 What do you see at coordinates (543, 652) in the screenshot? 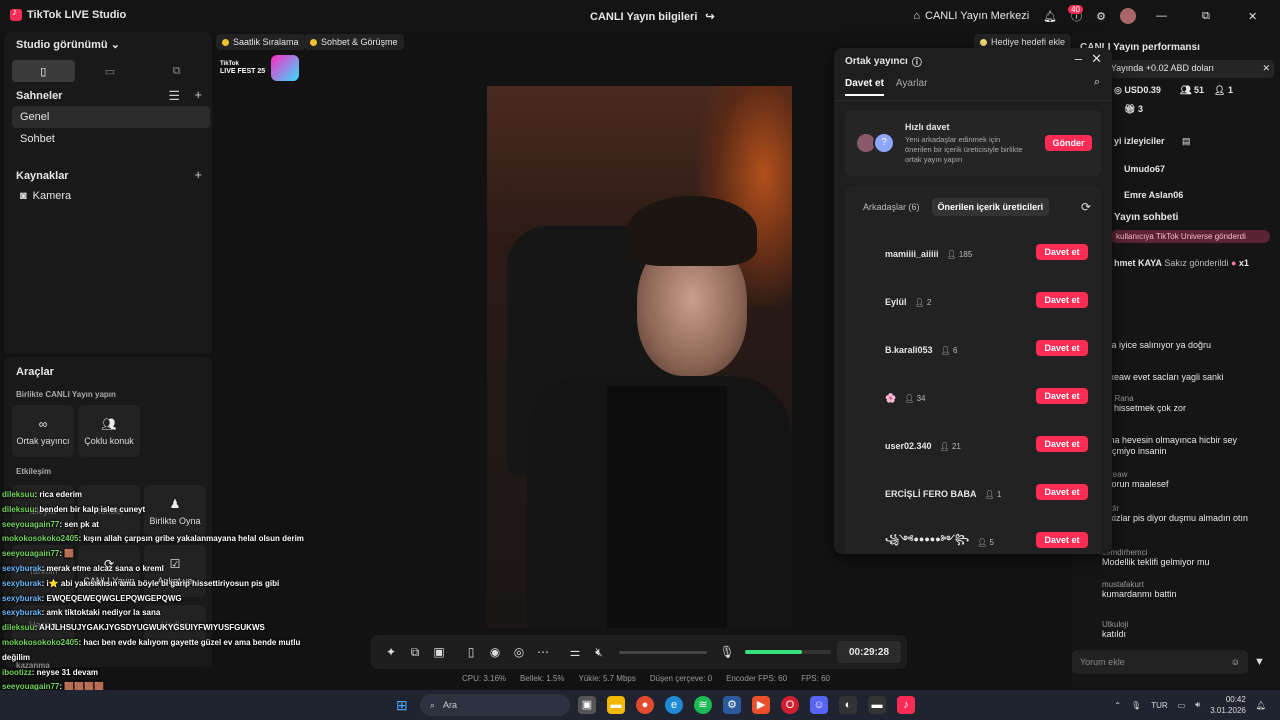
I see `more-icon: ⋯` at bounding box center [543, 652].